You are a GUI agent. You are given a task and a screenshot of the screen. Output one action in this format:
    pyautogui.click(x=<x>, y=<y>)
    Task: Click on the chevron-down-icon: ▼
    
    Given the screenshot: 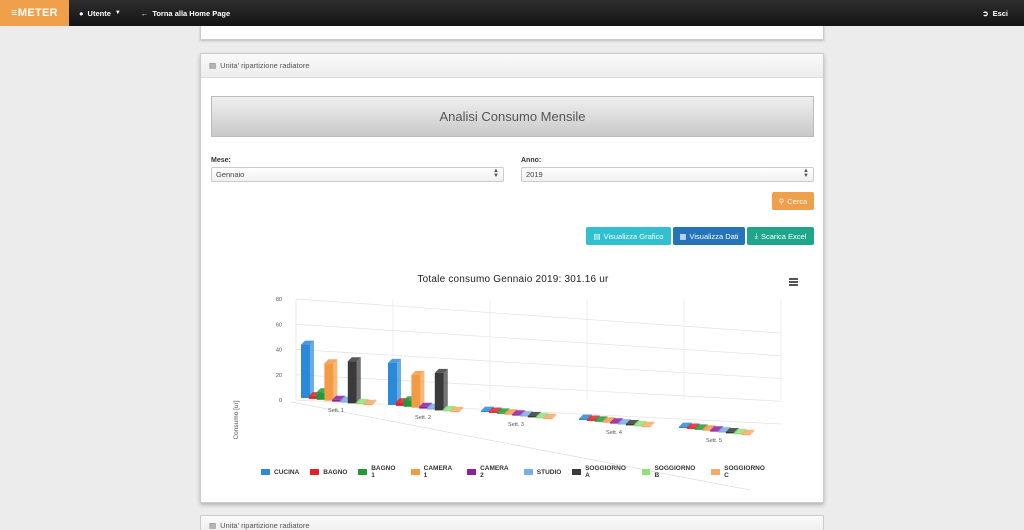 What is the action you would take?
    pyautogui.click(x=117, y=13)
    